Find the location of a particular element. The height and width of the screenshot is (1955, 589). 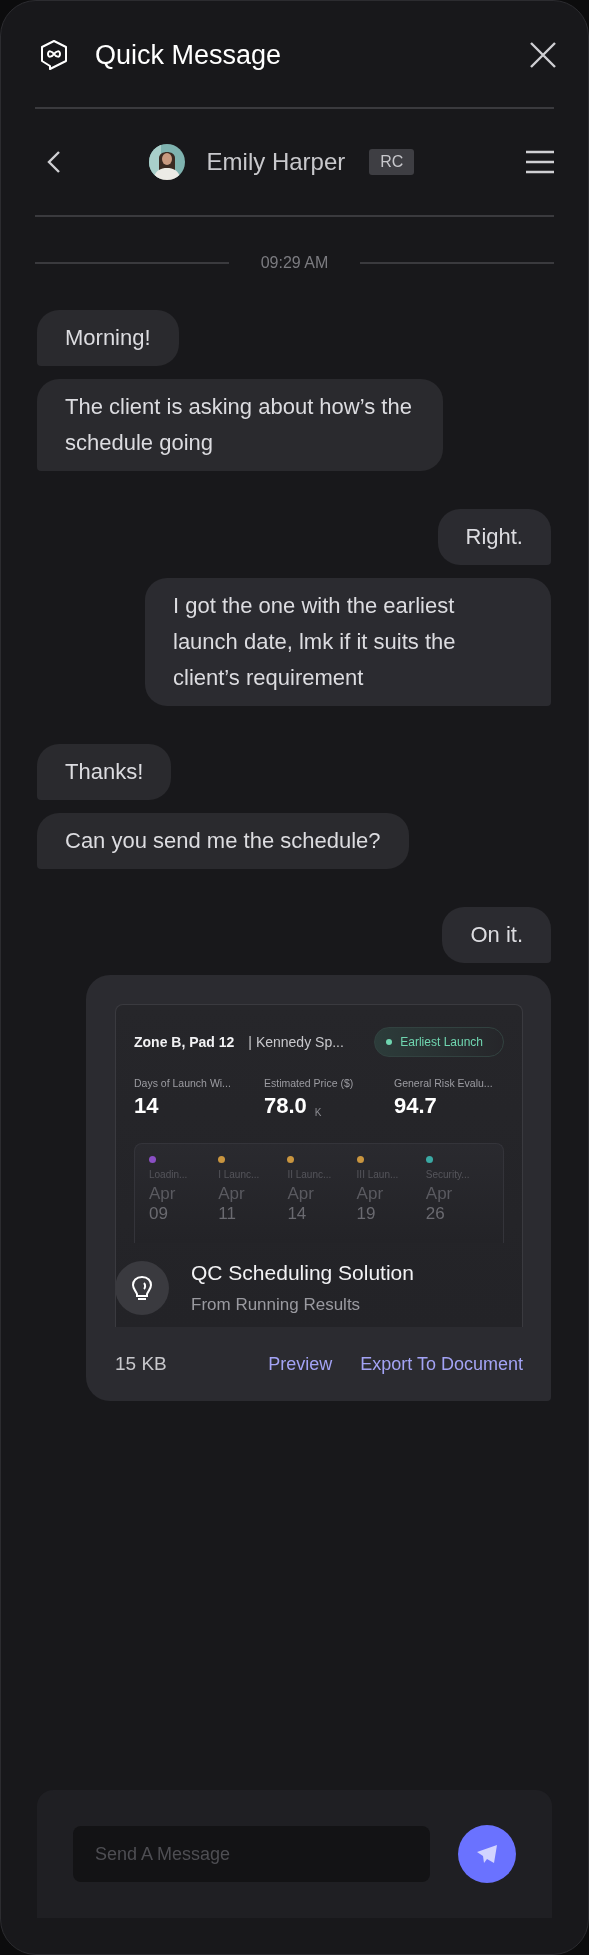

metric-value: 94.7 is located at coordinates (415, 1106).